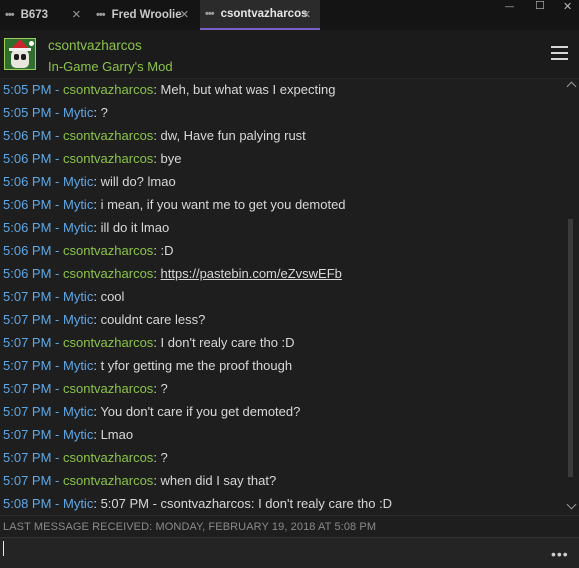  What do you see at coordinates (283, 250) in the screenshot?
I see `chat-message: 5:06 PM - csontvazharcos: :D` at bounding box center [283, 250].